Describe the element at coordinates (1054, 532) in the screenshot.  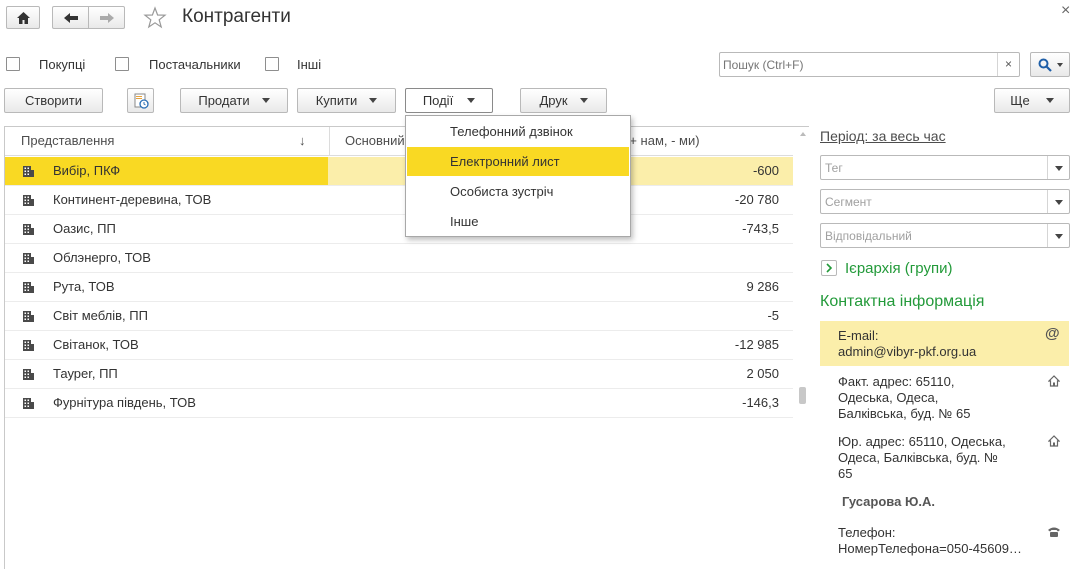
I see `phone-icon` at that location.